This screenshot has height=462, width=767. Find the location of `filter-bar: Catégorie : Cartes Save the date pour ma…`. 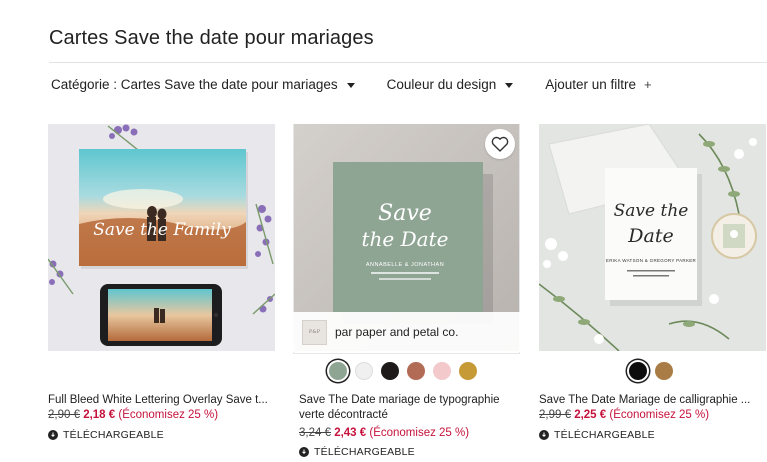

filter-bar: Catégorie : Cartes Save the date pour ma… is located at coordinates (367, 84).